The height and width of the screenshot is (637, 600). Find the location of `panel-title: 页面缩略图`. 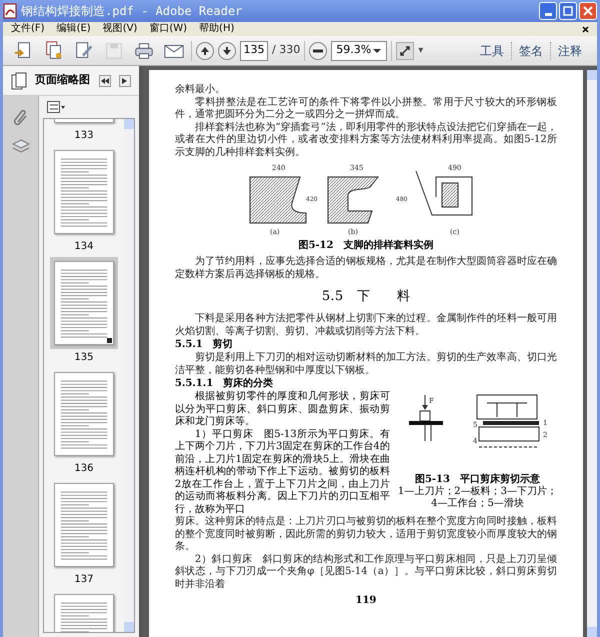

panel-title: 页面缩略图 is located at coordinates (62, 80).